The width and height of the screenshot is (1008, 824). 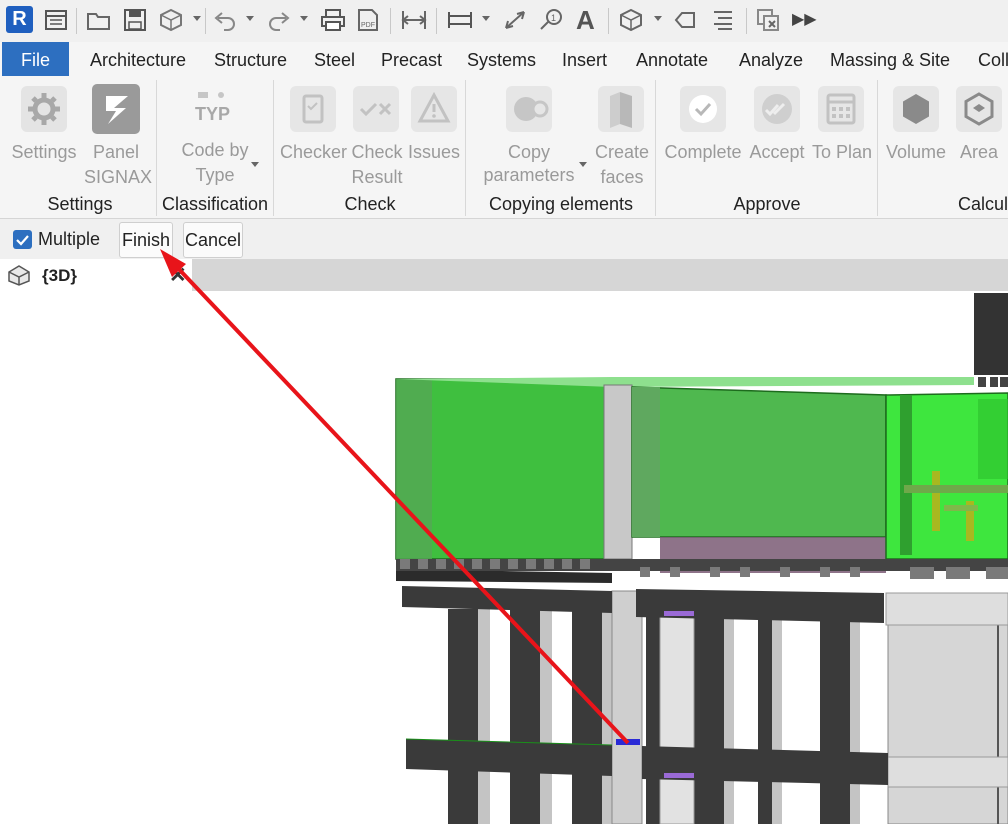 I want to click on tab-systems: Systems, so click(x=501, y=59).